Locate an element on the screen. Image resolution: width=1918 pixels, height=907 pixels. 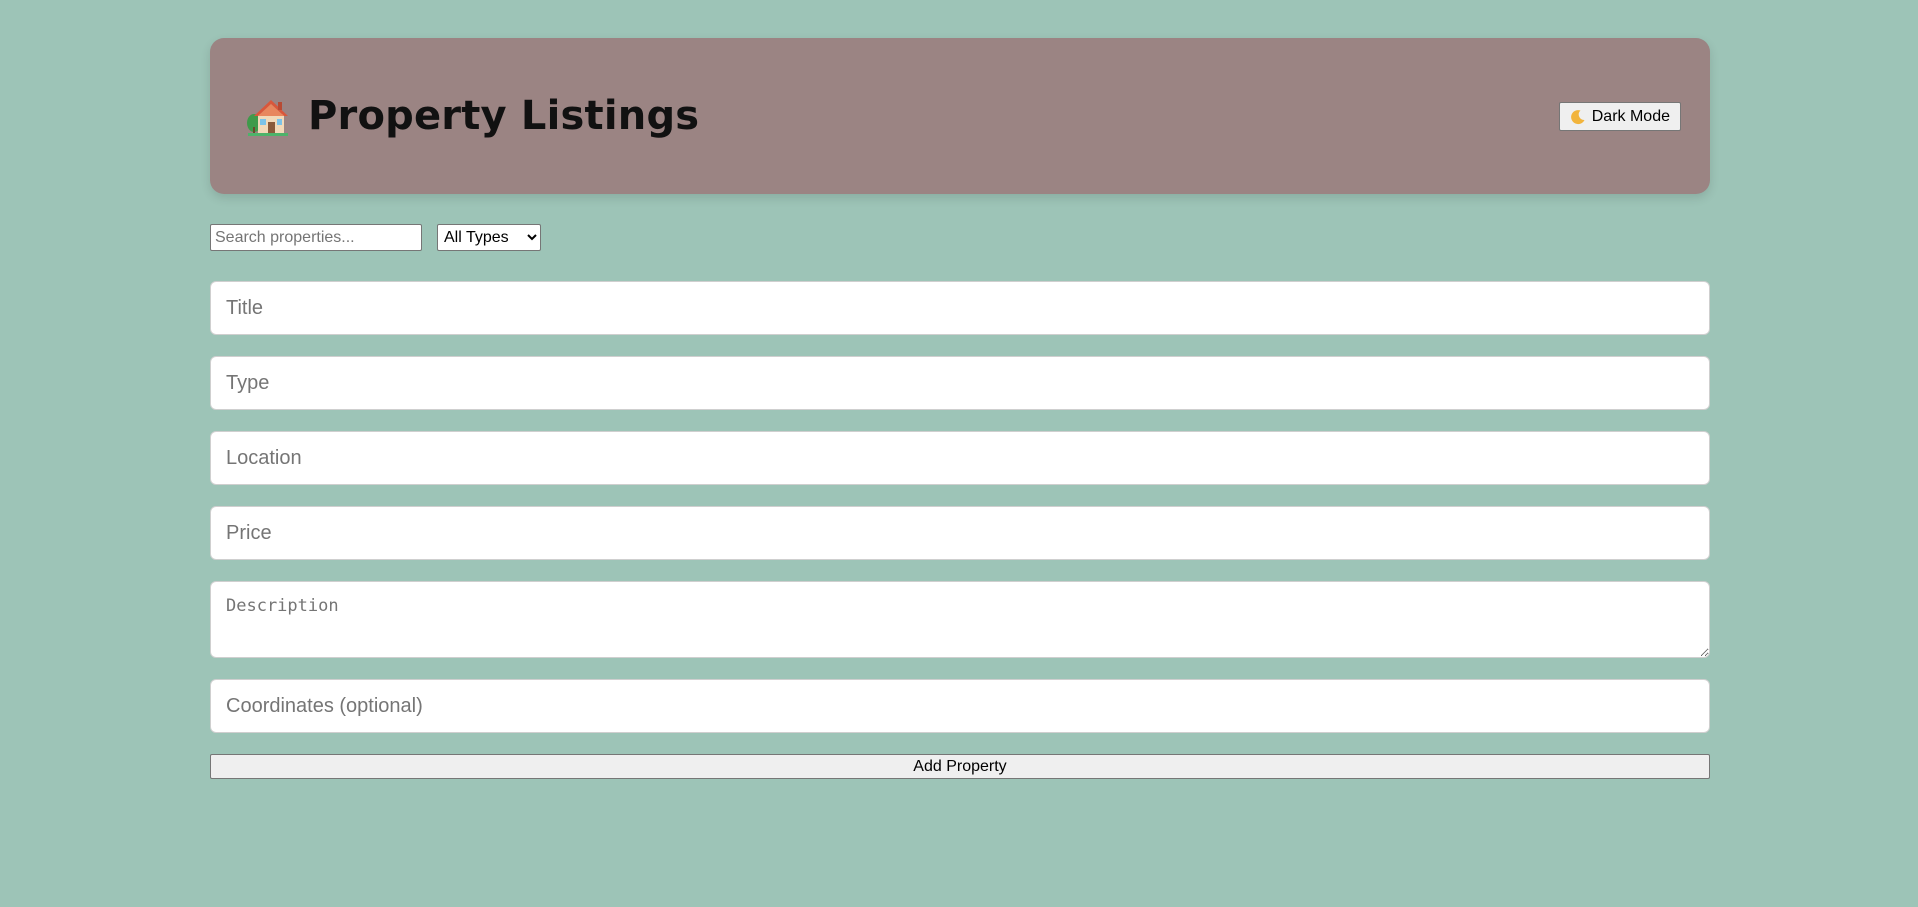
filter-bar: All Types is located at coordinates (960, 237).